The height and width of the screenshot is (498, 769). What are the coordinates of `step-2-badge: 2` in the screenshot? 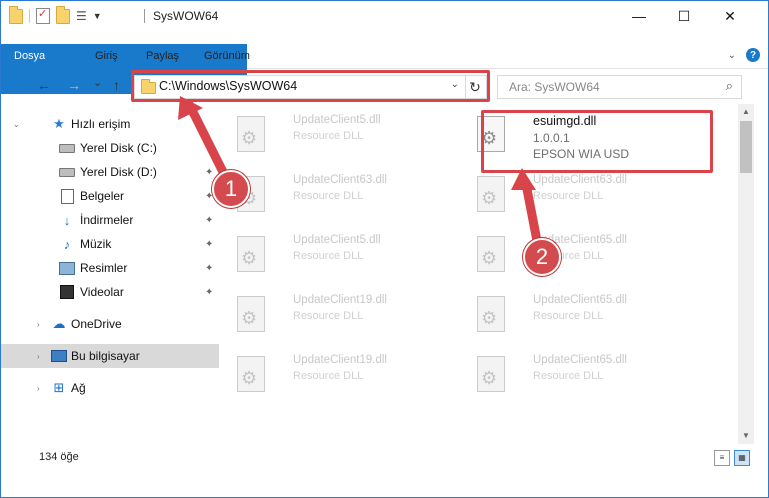 It's located at (542, 257).